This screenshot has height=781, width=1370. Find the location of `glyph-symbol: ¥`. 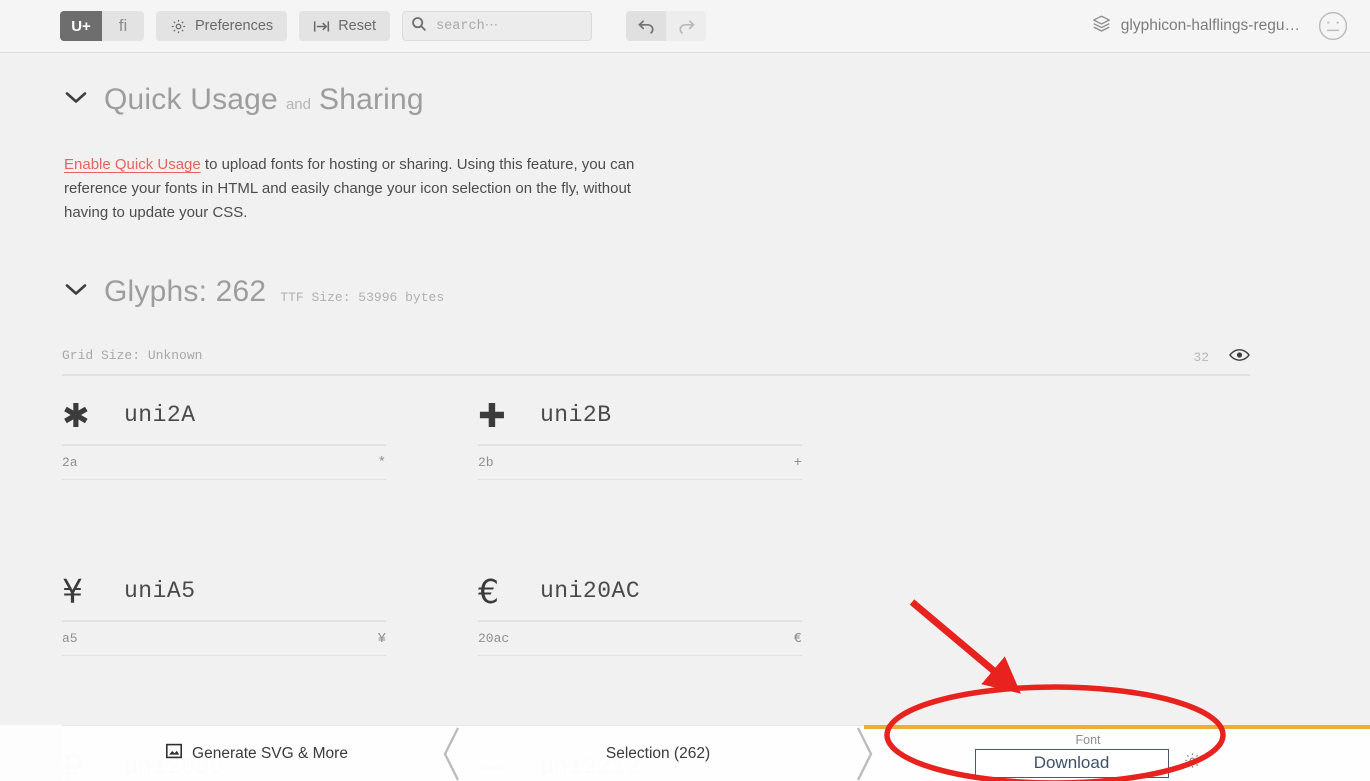

glyph-symbol: ¥ is located at coordinates (72, 591).